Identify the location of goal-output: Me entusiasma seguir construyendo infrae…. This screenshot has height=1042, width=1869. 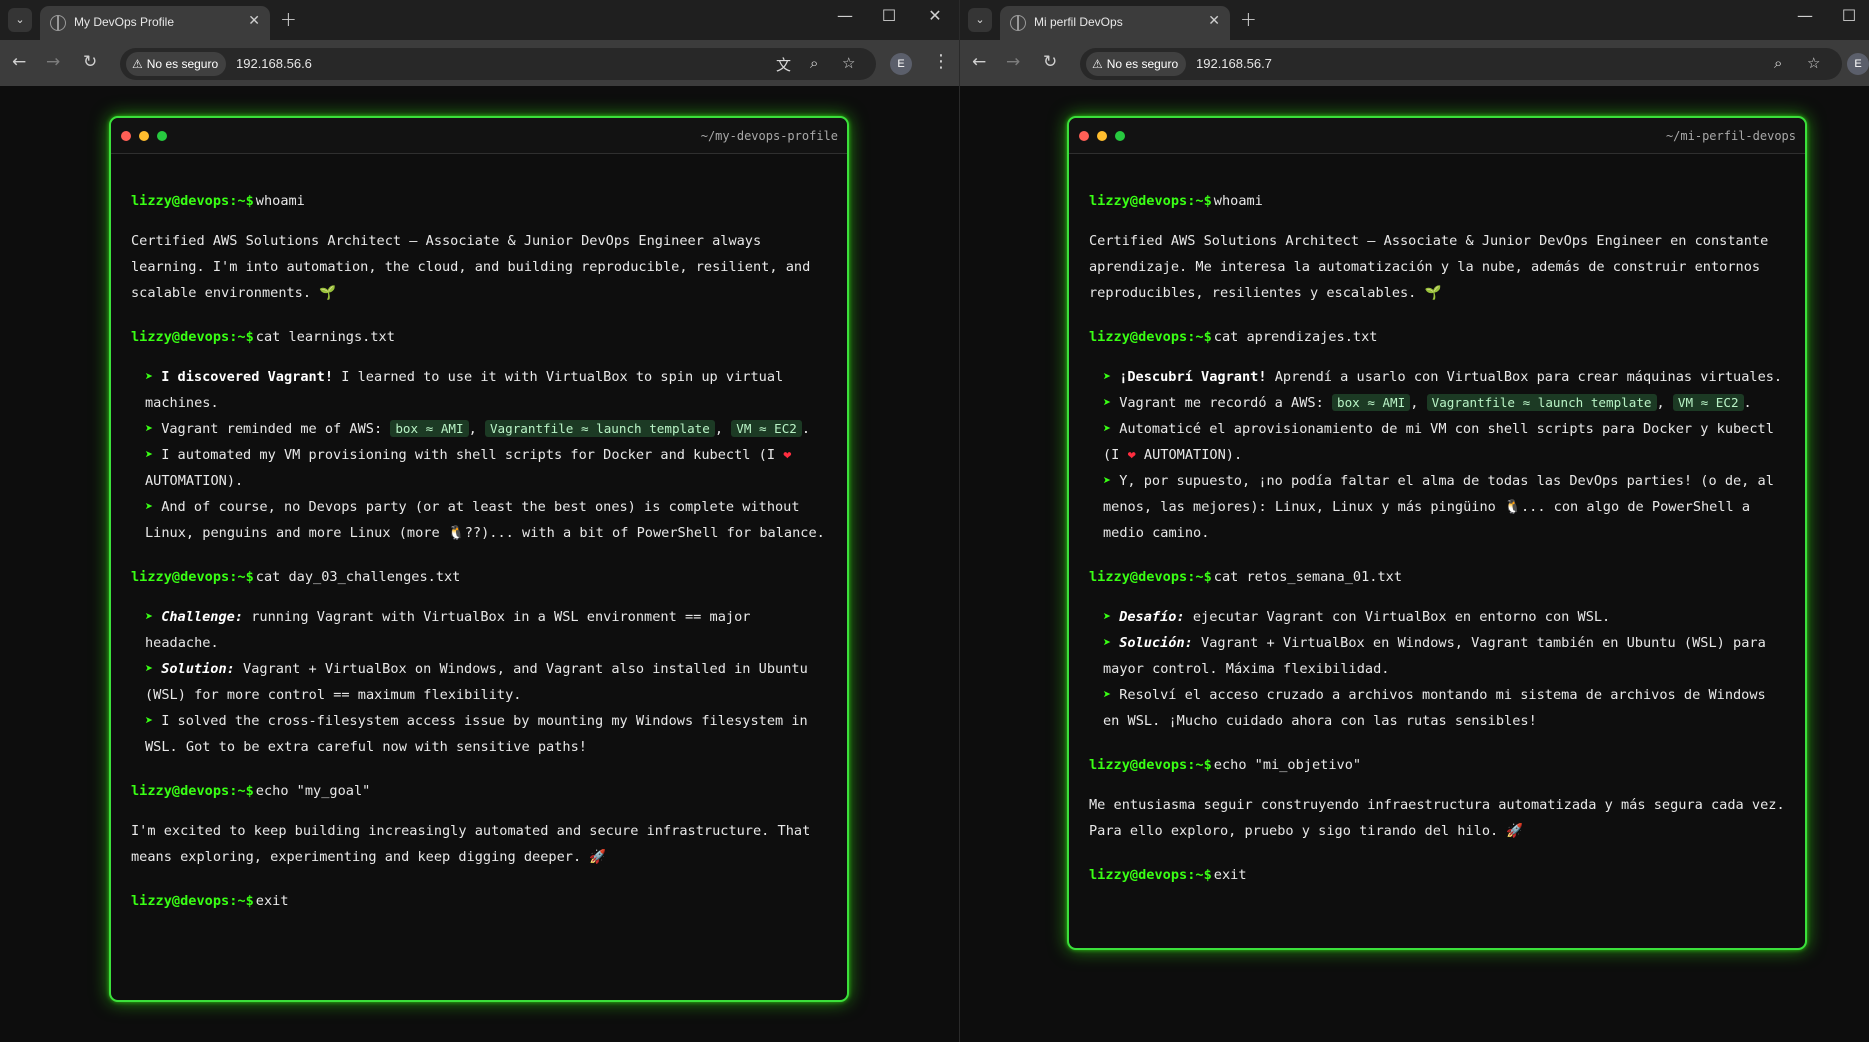
(1437, 818).